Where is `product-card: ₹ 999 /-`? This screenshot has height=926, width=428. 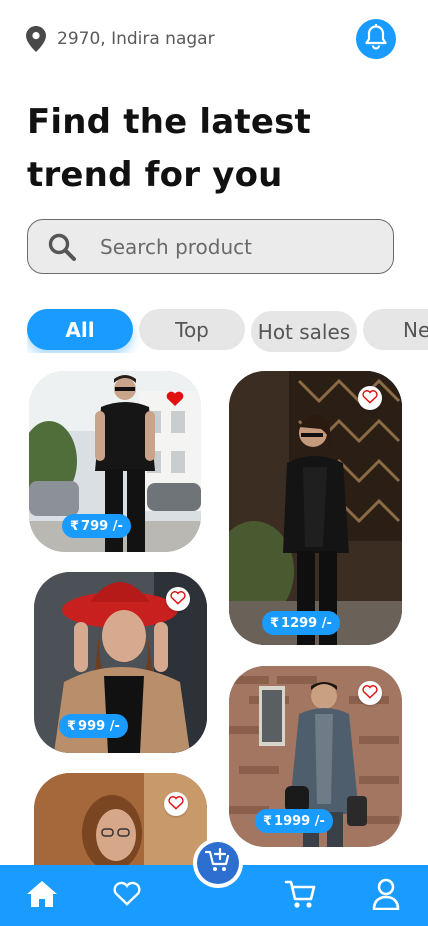
product-card: ₹ 999 /- is located at coordinates (120, 662).